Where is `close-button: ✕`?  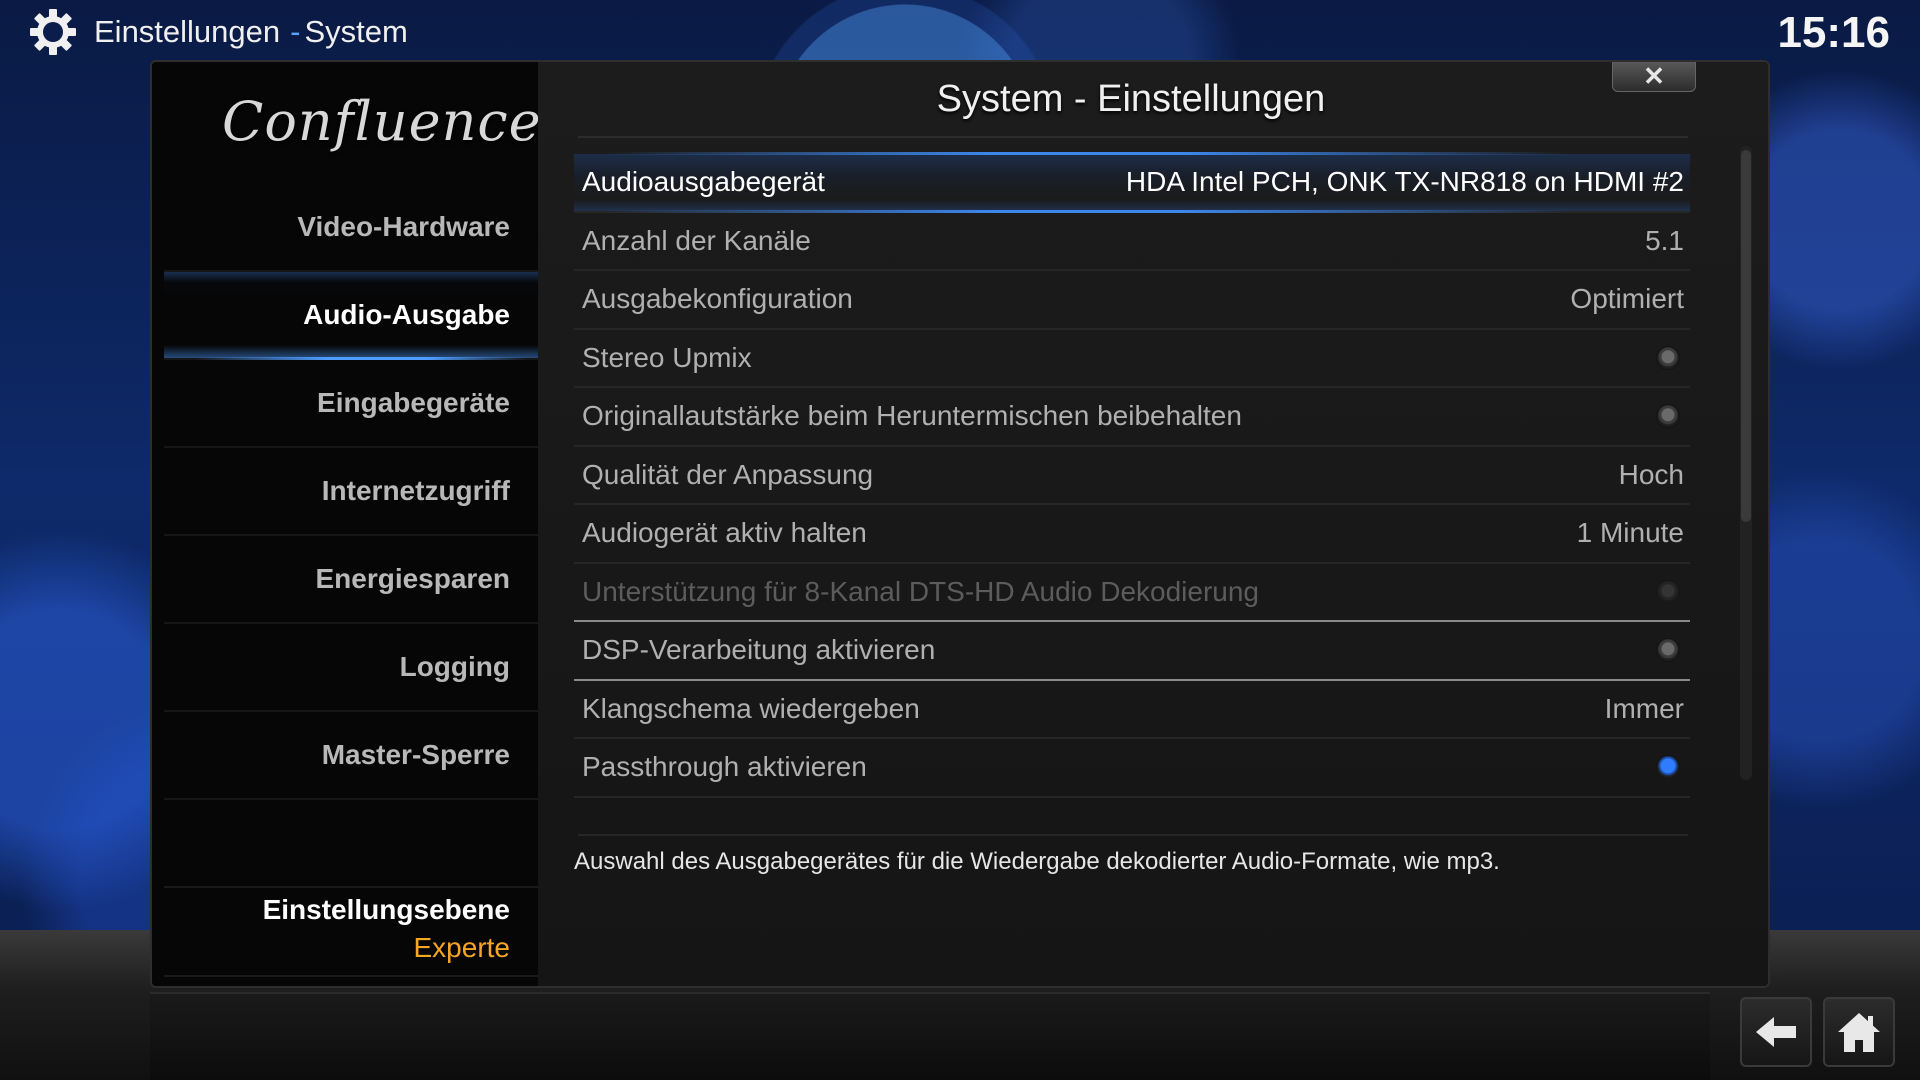
close-button: ✕ is located at coordinates (1654, 76).